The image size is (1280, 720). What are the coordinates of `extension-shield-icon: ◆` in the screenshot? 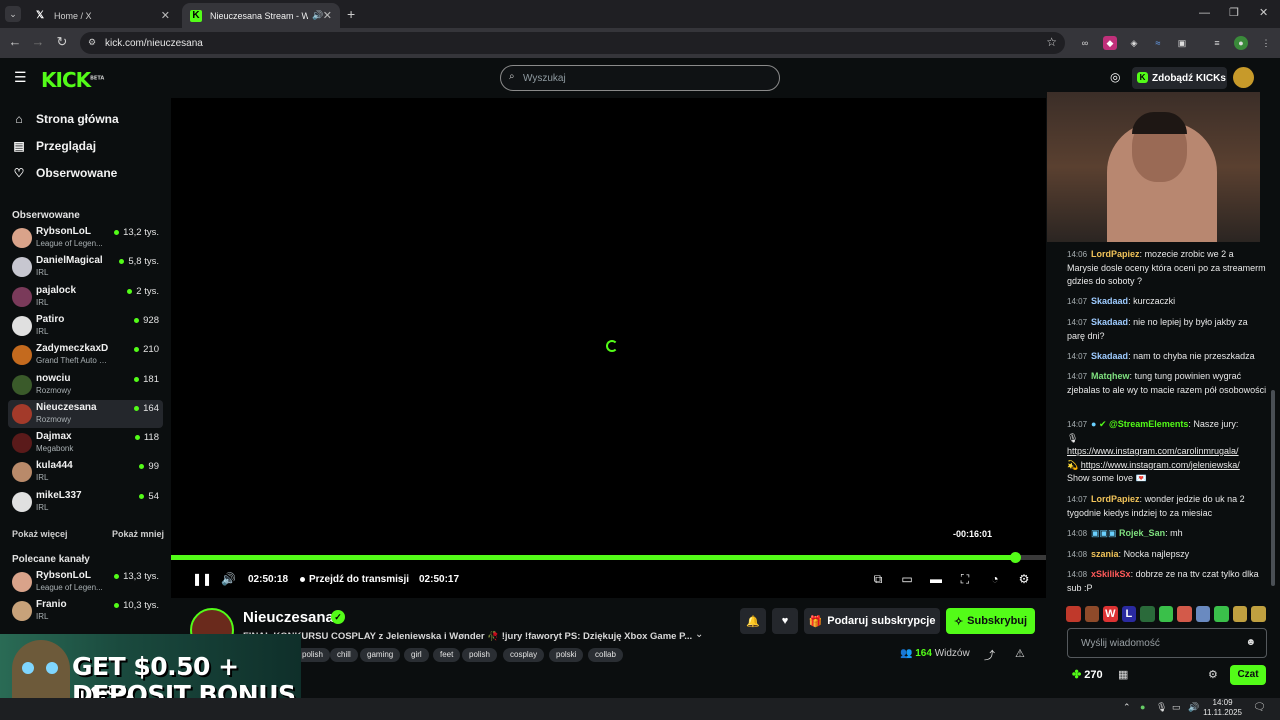 It's located at (1110, 43).